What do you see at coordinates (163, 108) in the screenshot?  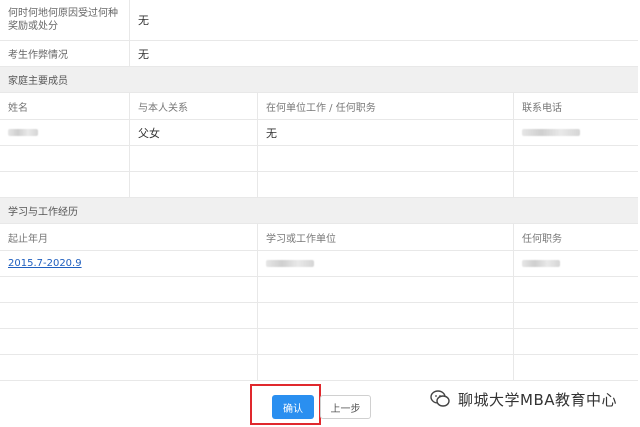 I see `col-relation: 与本人关系` at bounding box center [163, 108].